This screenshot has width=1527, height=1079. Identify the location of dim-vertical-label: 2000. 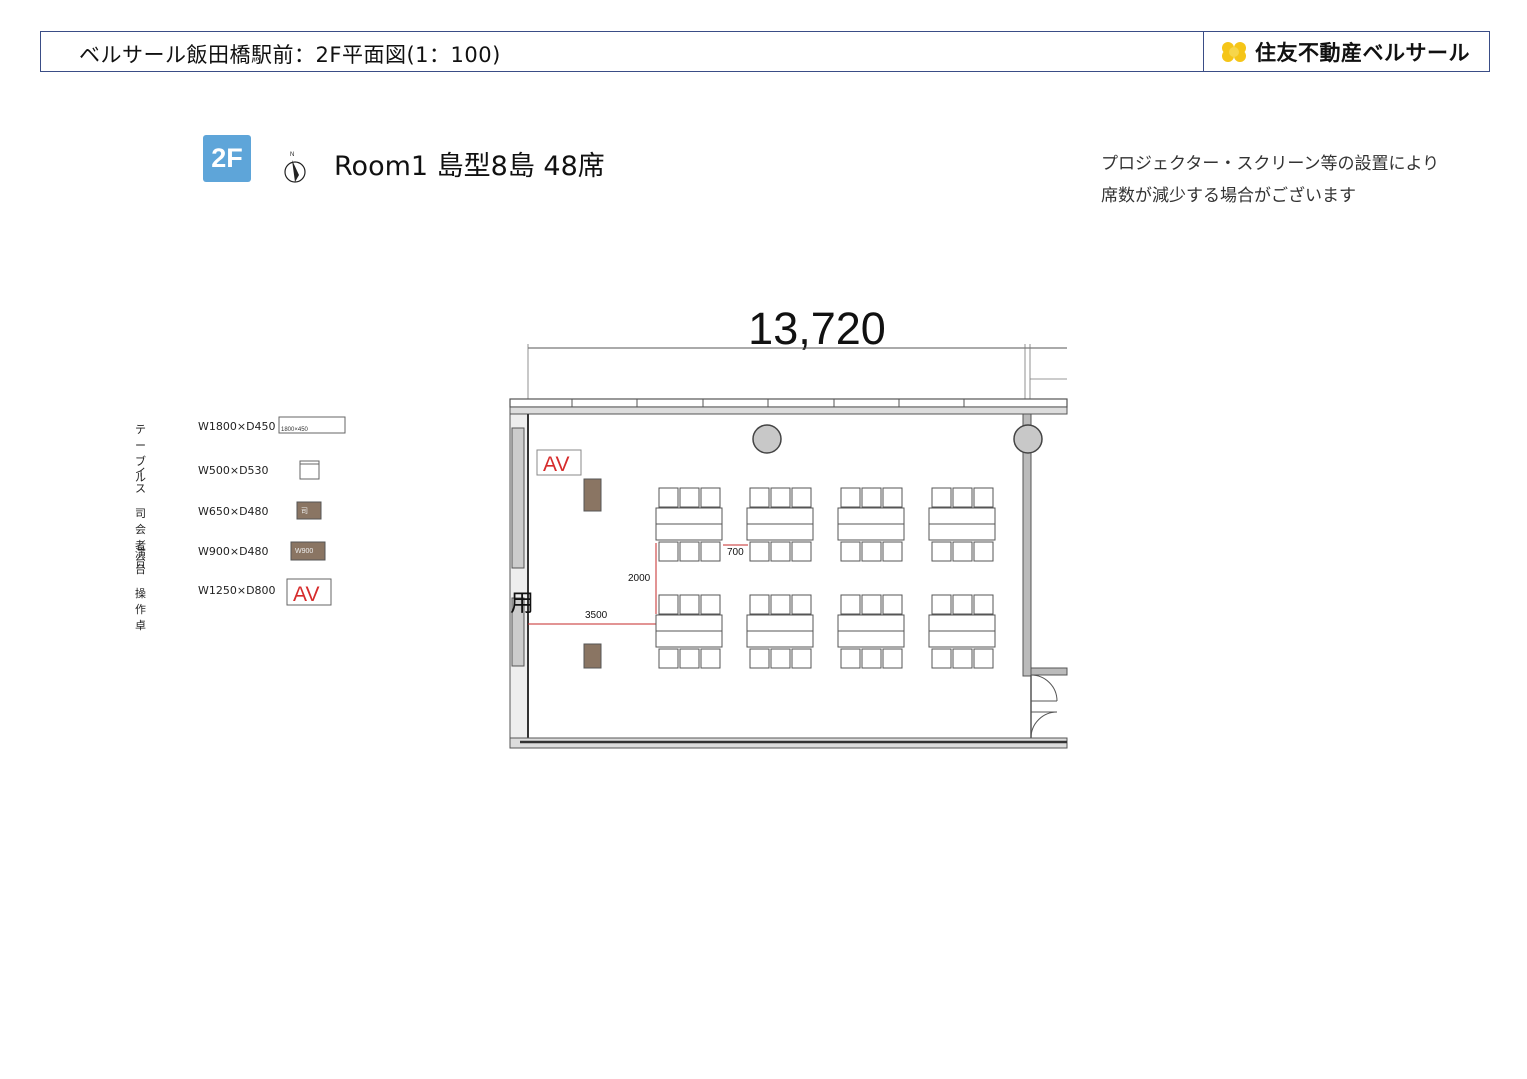
(639, 578).